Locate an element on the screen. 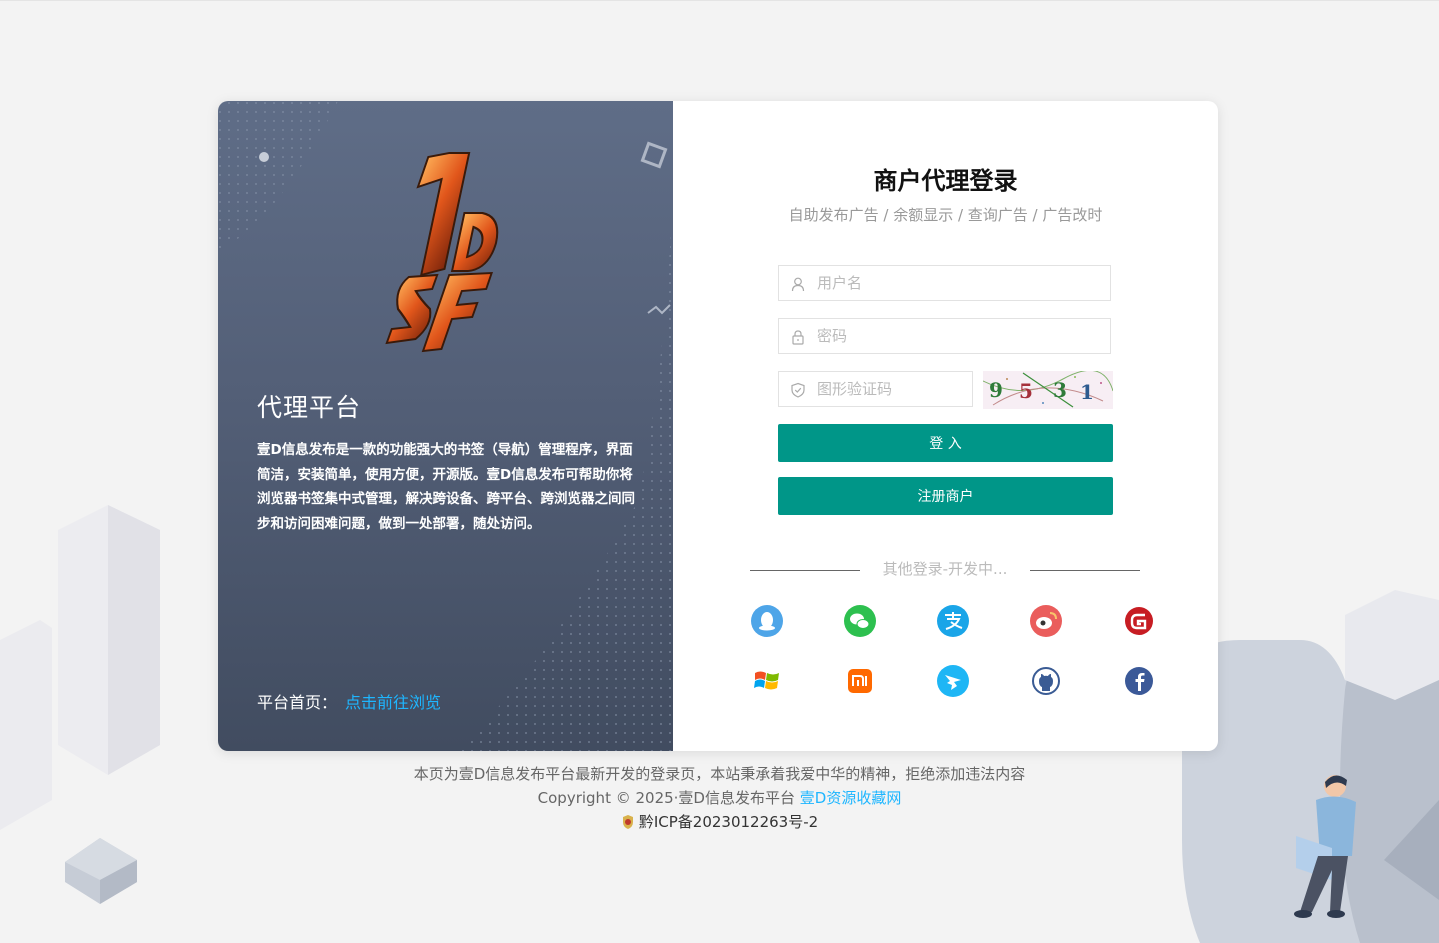  wechat-login-button is located at coordinates (860, 621).